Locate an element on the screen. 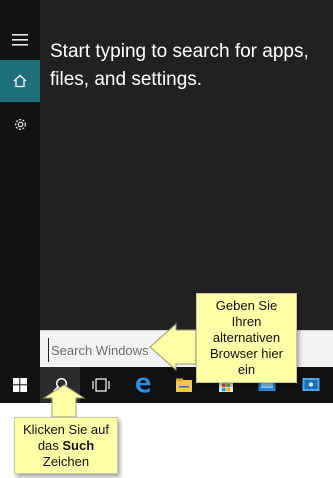 The width and height of the screenshot is (333, 478). callout-line: Zeichen is located at coordinates (66, 461).